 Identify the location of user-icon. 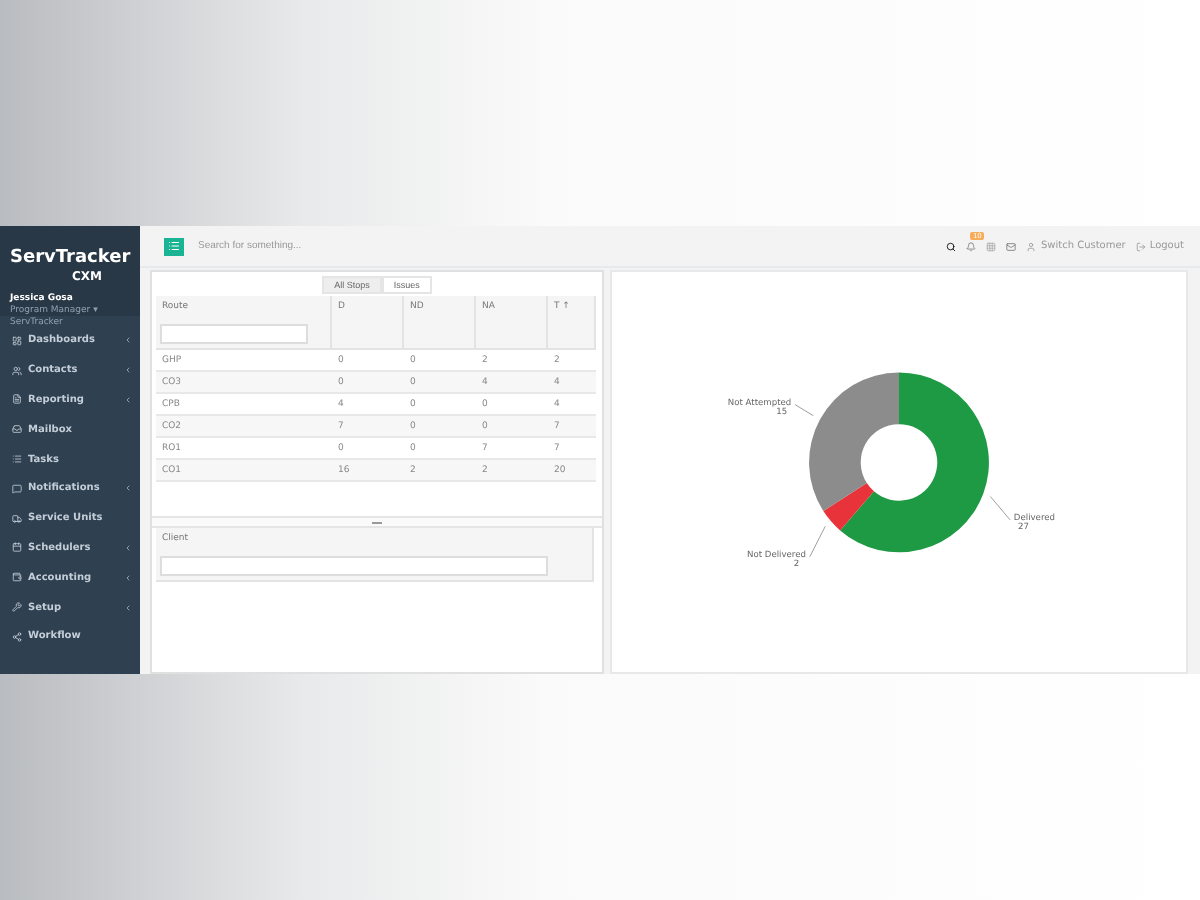
(1031, 246).